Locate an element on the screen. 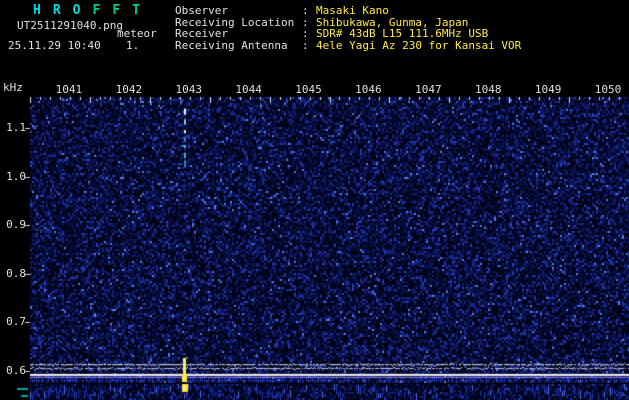 The height and width of the screenshot is (400, 629). page-counter: 1. is located at coordinates (133, 45).